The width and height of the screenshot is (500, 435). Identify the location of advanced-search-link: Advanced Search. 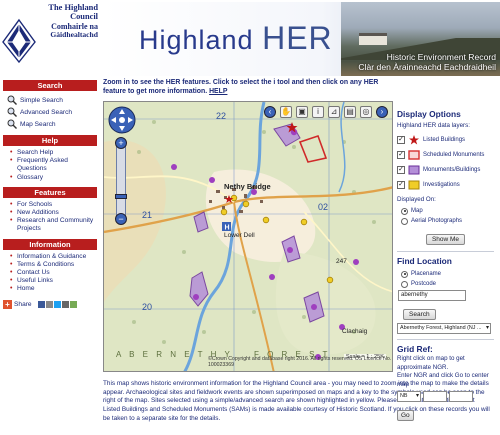
(50, 112).